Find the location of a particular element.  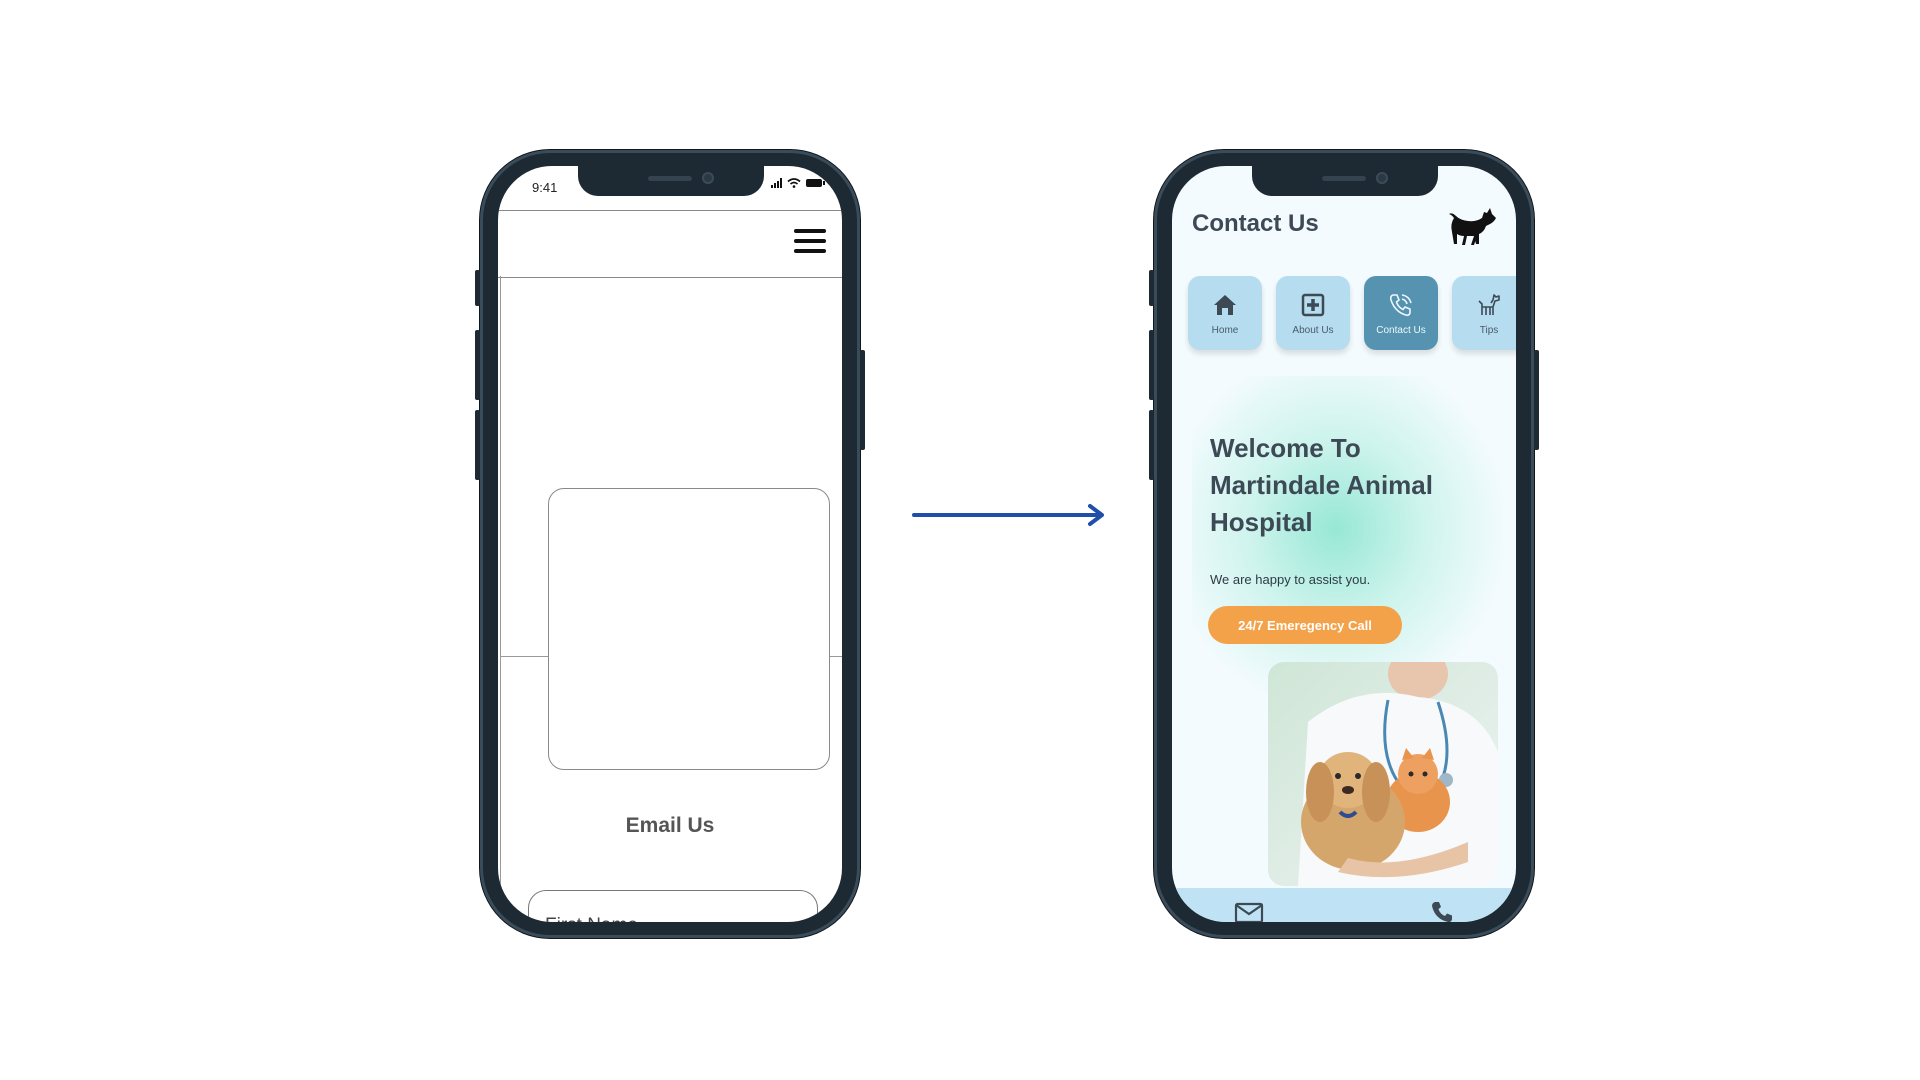

nav-tips-button: Tips is located at coordinates (1484, 313).